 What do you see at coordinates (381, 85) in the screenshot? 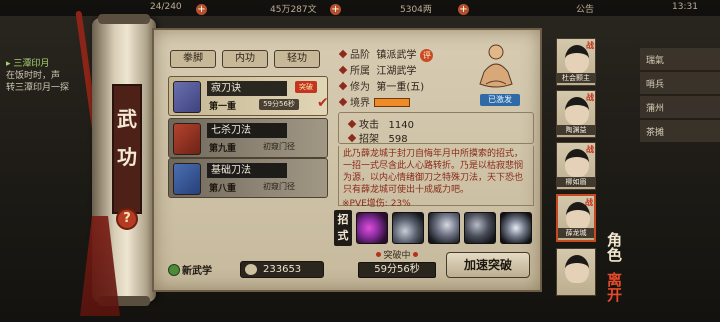
I see `cultivation-row: 修为 第一重(五)` at bounding box center [381, 85].